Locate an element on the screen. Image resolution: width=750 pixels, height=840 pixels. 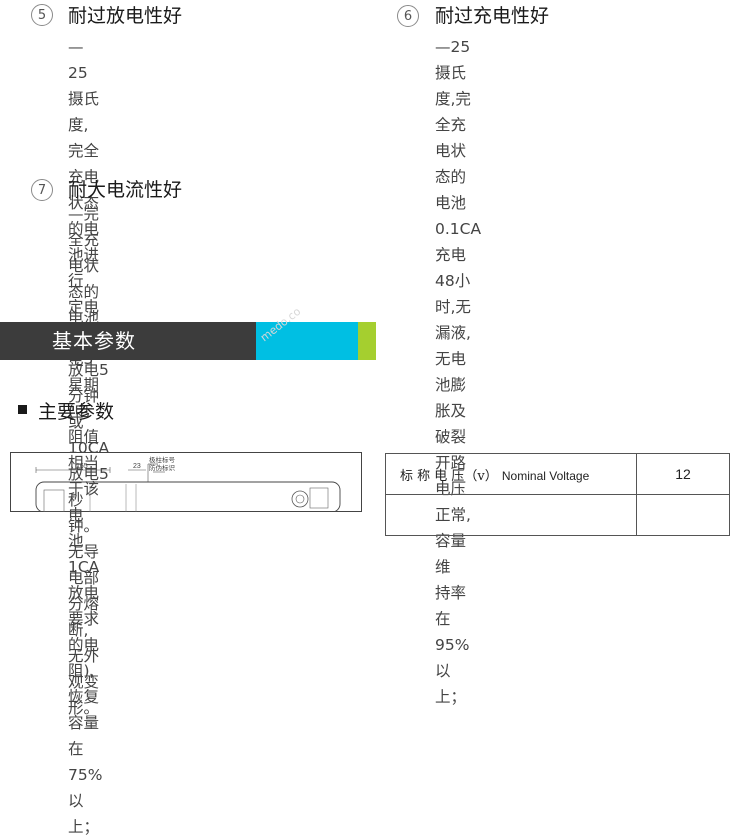
battery-drawing-svg: 165 23 极柱标号 防伪标识 is located at coordinates (186, 482).